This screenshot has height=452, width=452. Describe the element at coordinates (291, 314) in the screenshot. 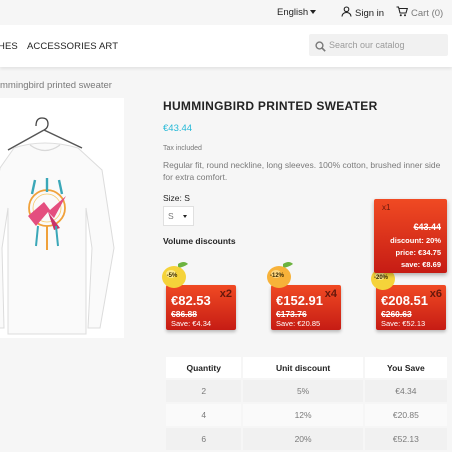

I see `card-old-price: €173.76` at that location.